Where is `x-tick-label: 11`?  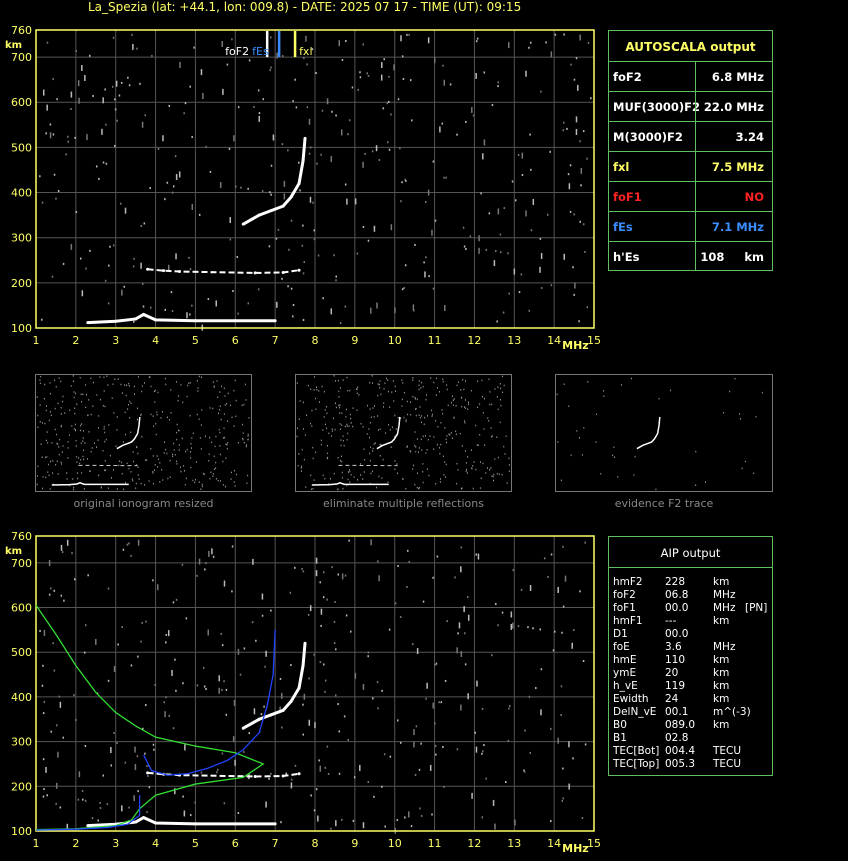 x-tick-label: 11 is located at coordinates (435, 340).